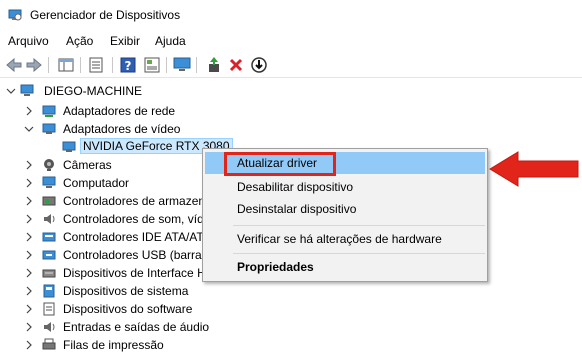 The image size is (582, 356). Describe the element at coordinates (49, 128) in the screenshot. I see `display-adapter-icon` at that location.